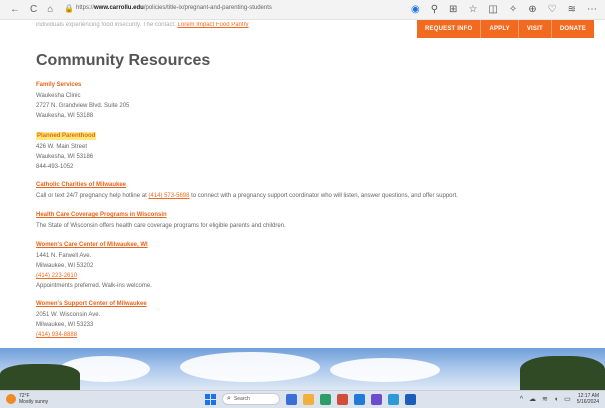 This screenshot has width=605, height=408. What do you see at coordinates (393, 399) in the screenshot?
I see `store-icon` at bounding box center [393, 399].